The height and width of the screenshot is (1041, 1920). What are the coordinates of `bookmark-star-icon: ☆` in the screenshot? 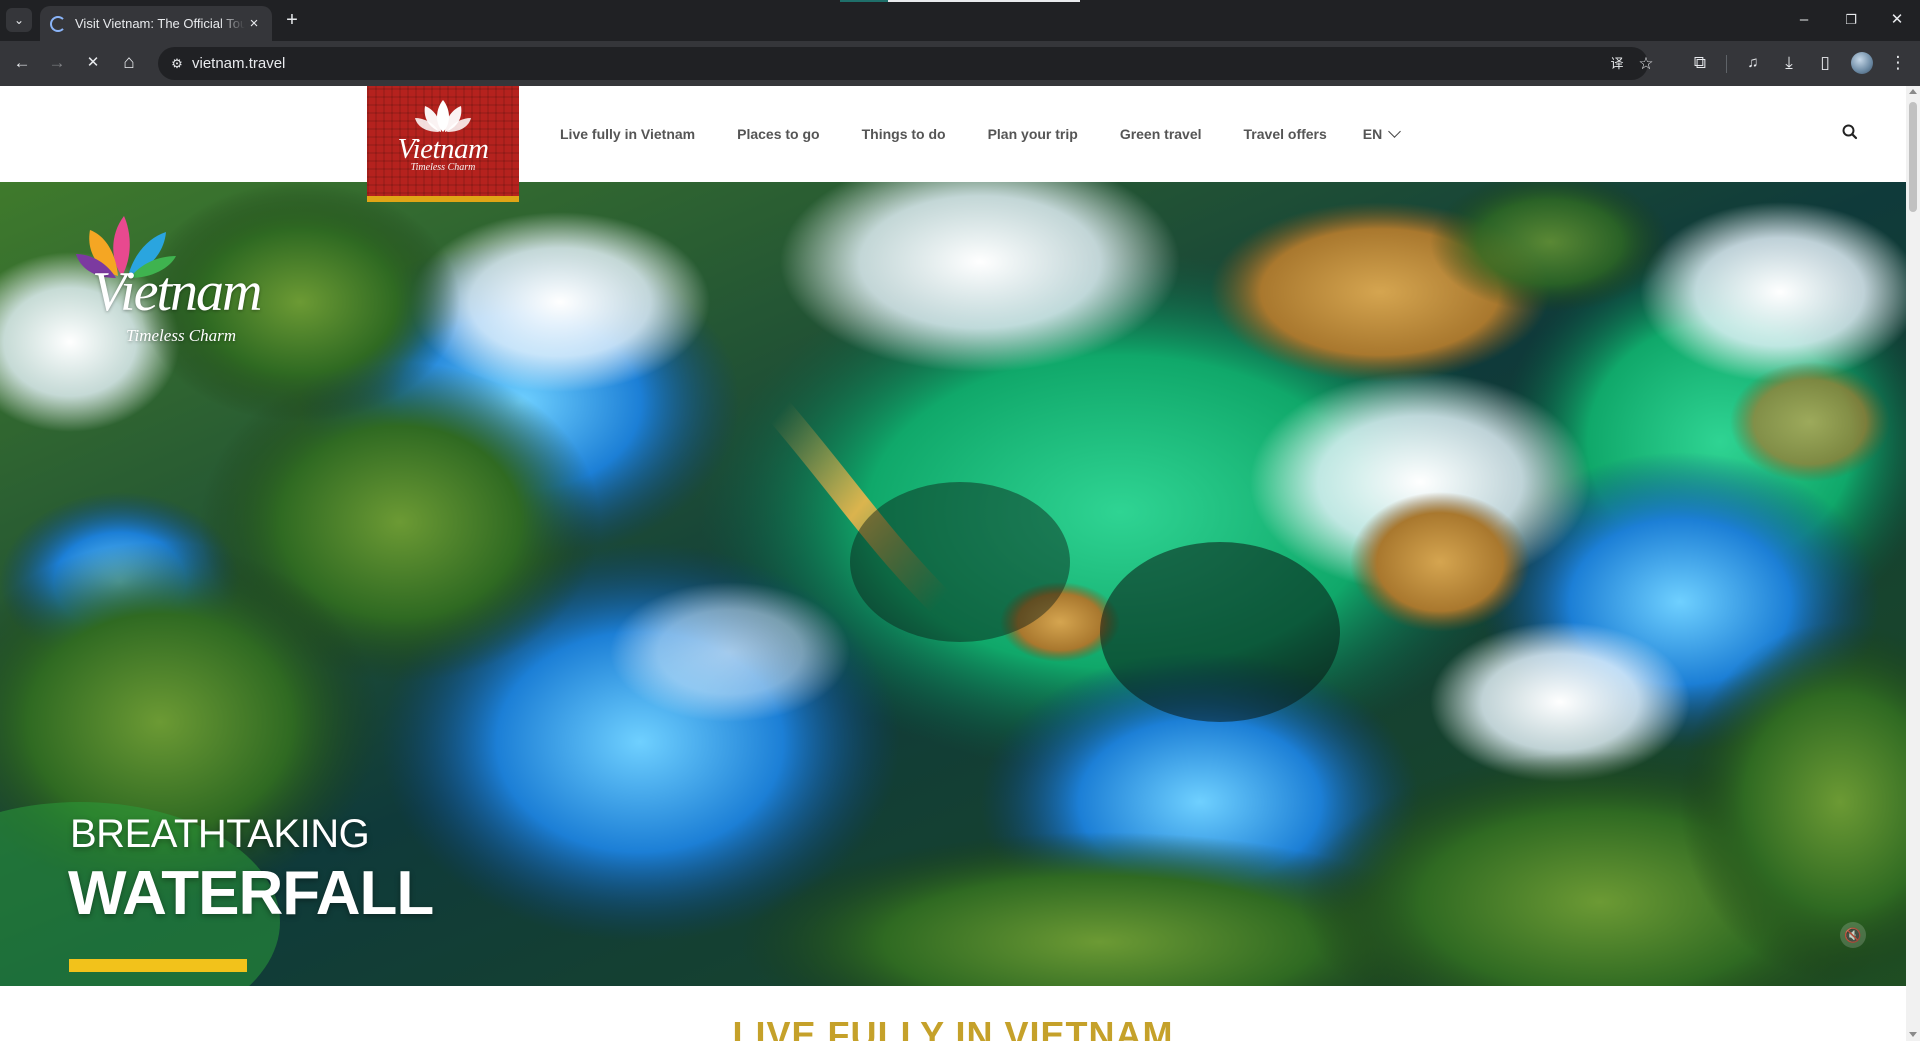 It's located at (1646, 64).